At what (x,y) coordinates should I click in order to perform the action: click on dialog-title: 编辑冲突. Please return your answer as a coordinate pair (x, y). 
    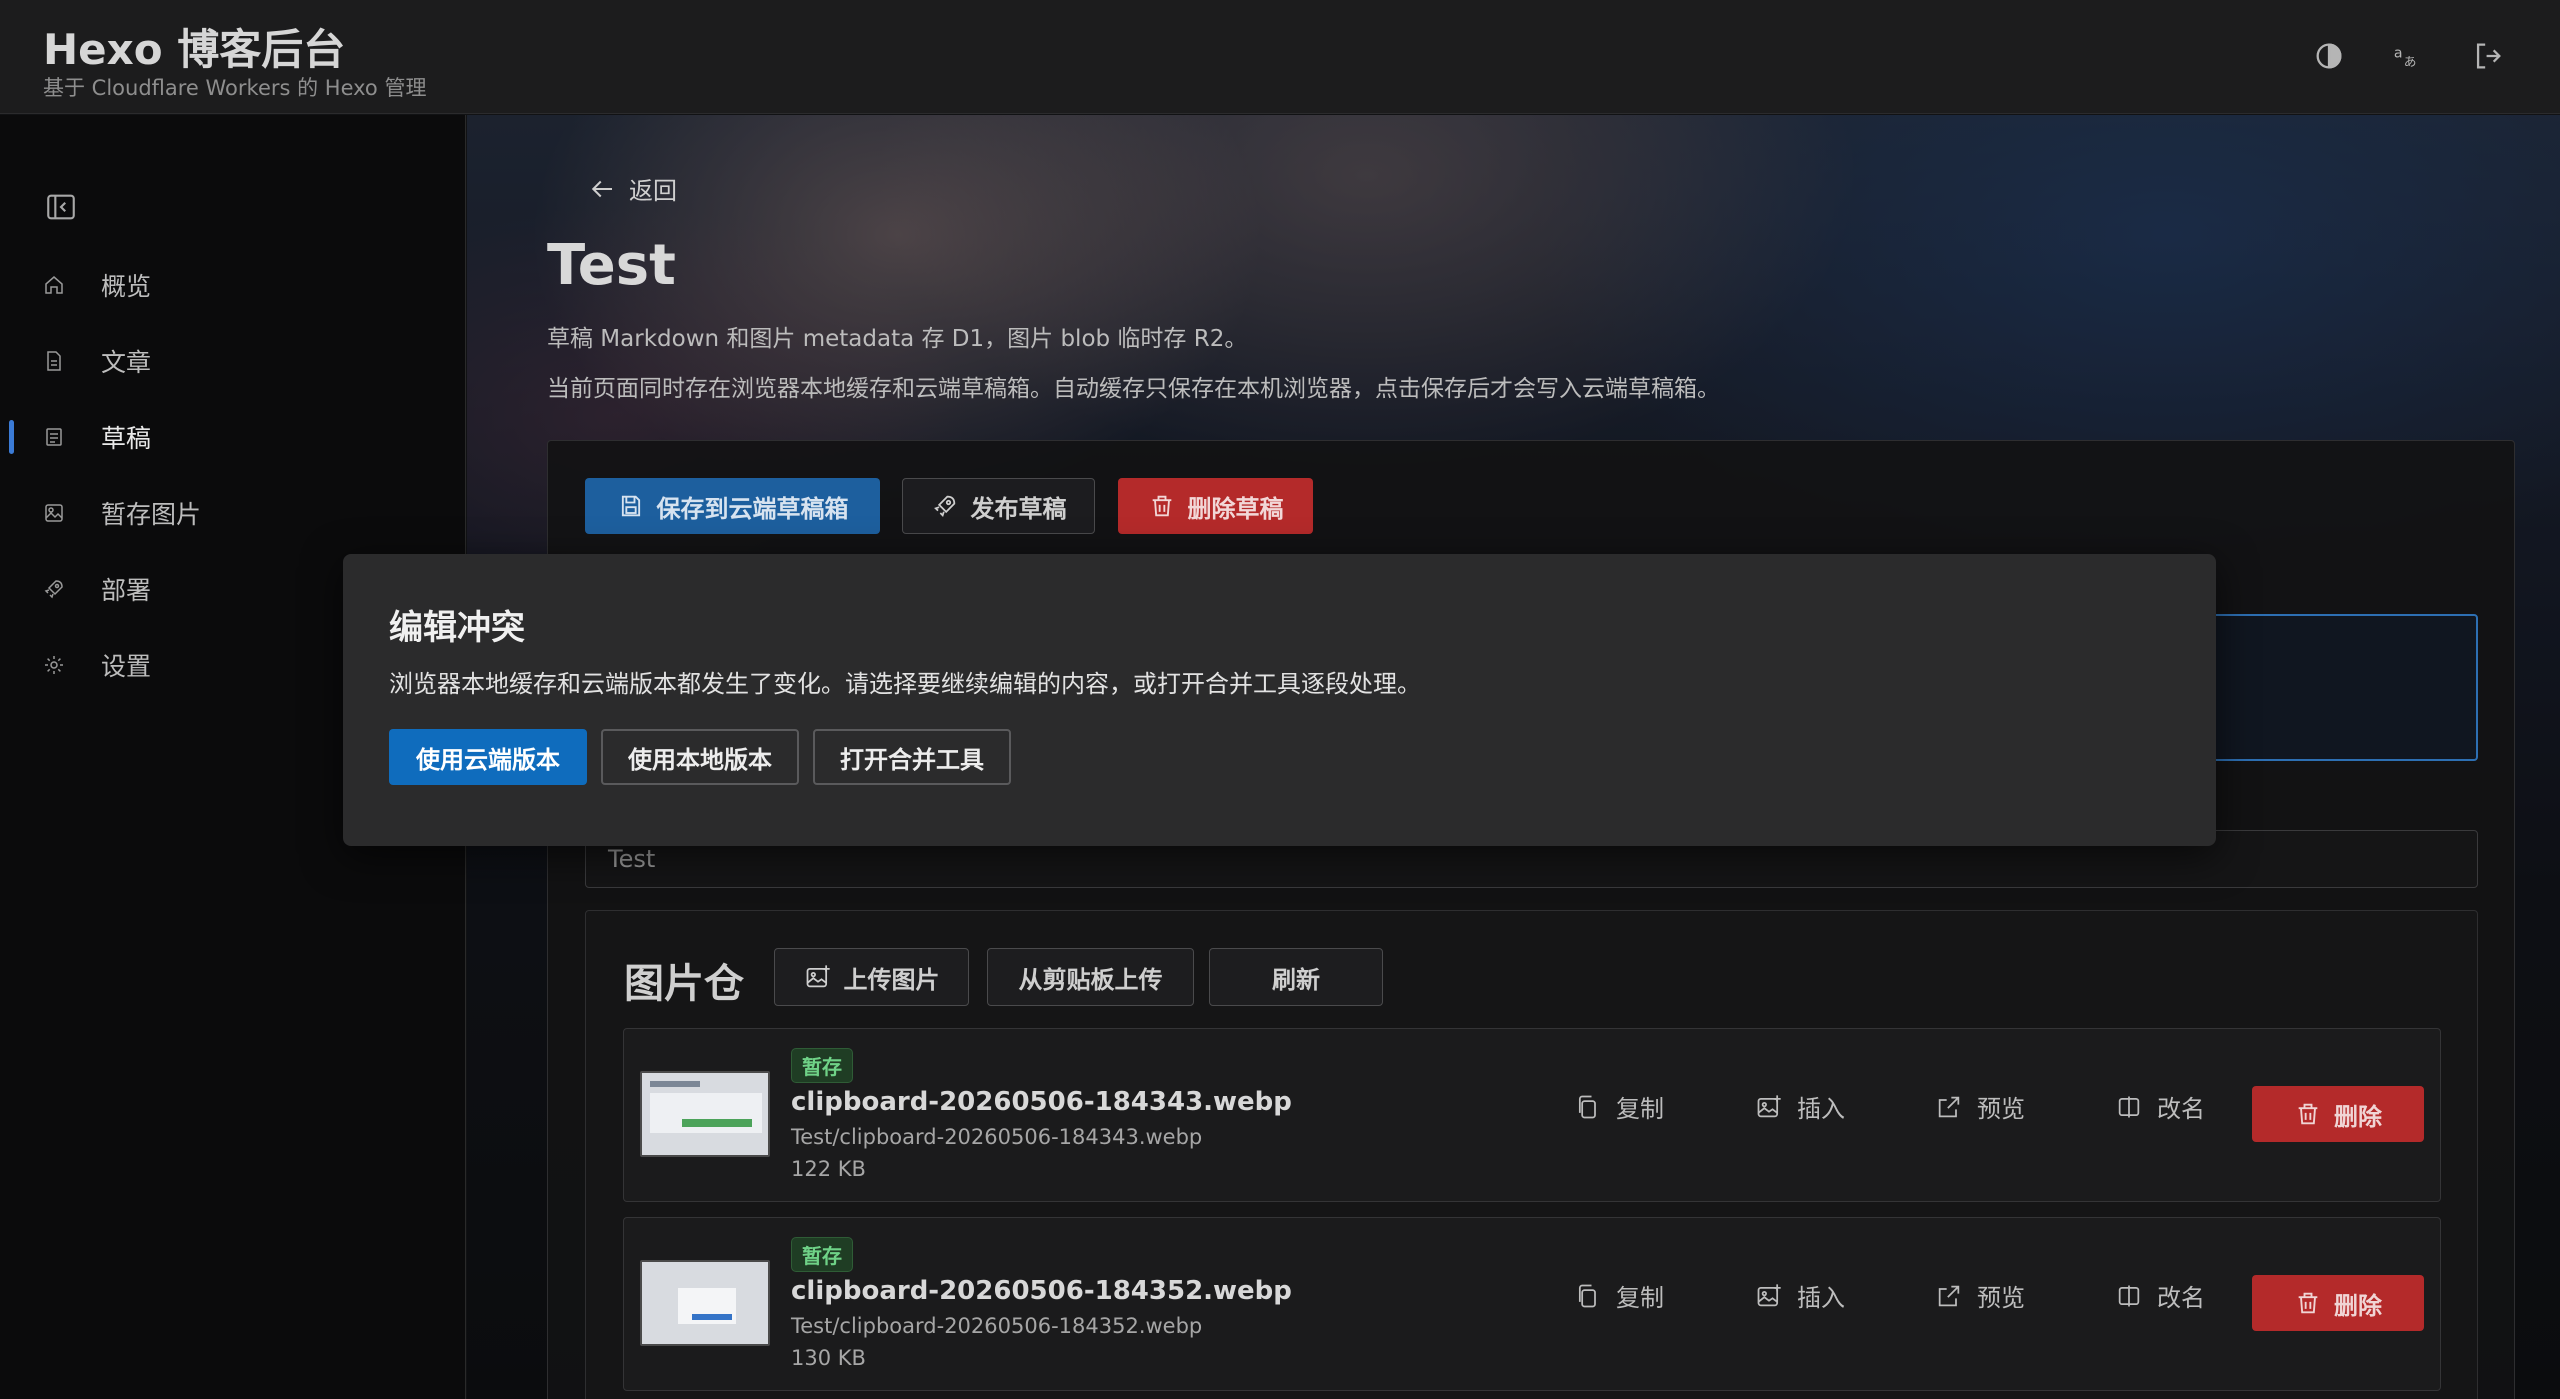
    Looking at the image, I should click on (457, 628).